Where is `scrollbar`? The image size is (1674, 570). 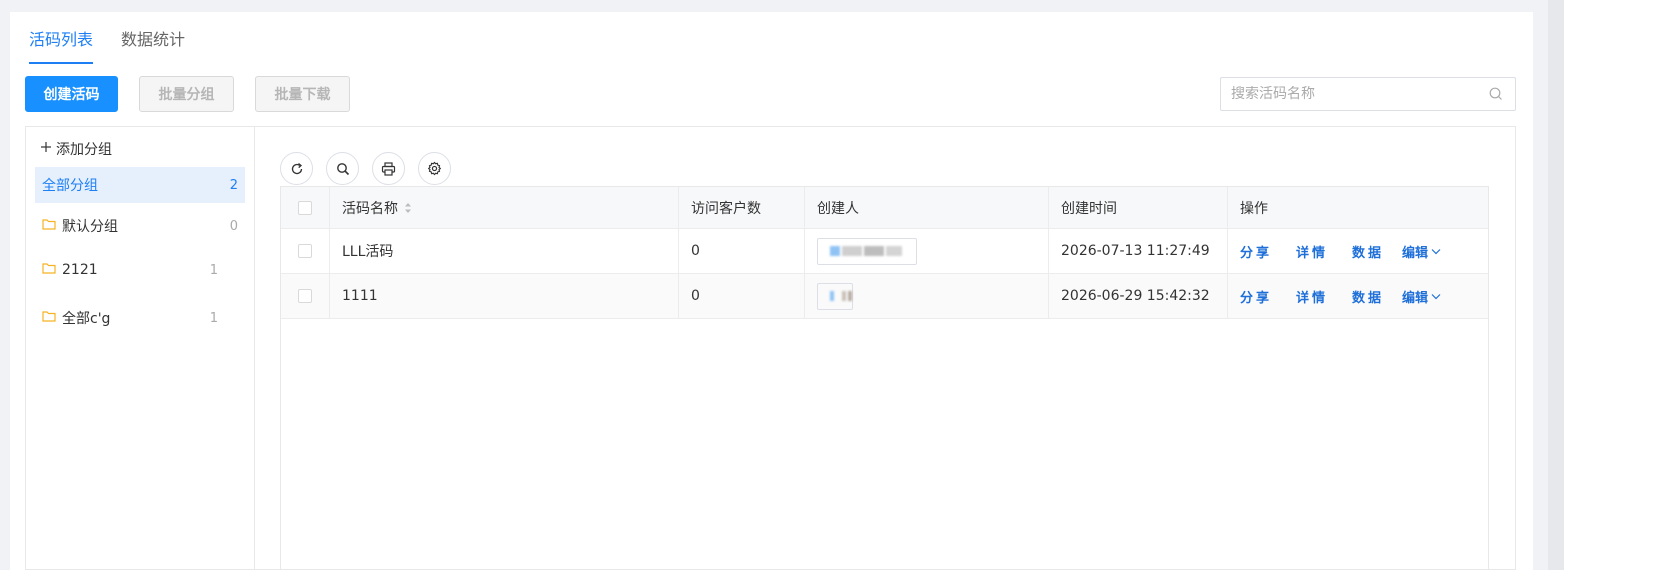 scrollbar is located at coordinates (1556, 285).